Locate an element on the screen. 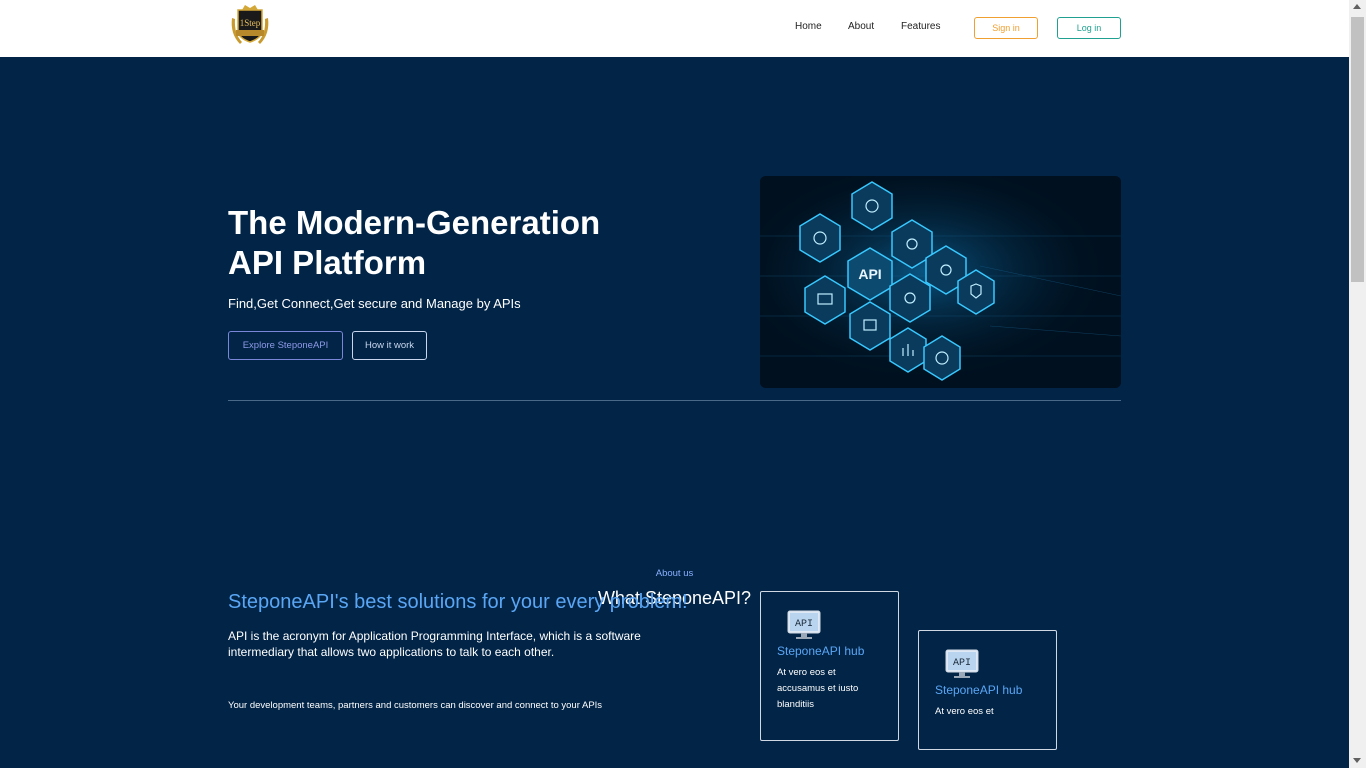  logo-emblem: 1Step is located at coordinates (250, 27).